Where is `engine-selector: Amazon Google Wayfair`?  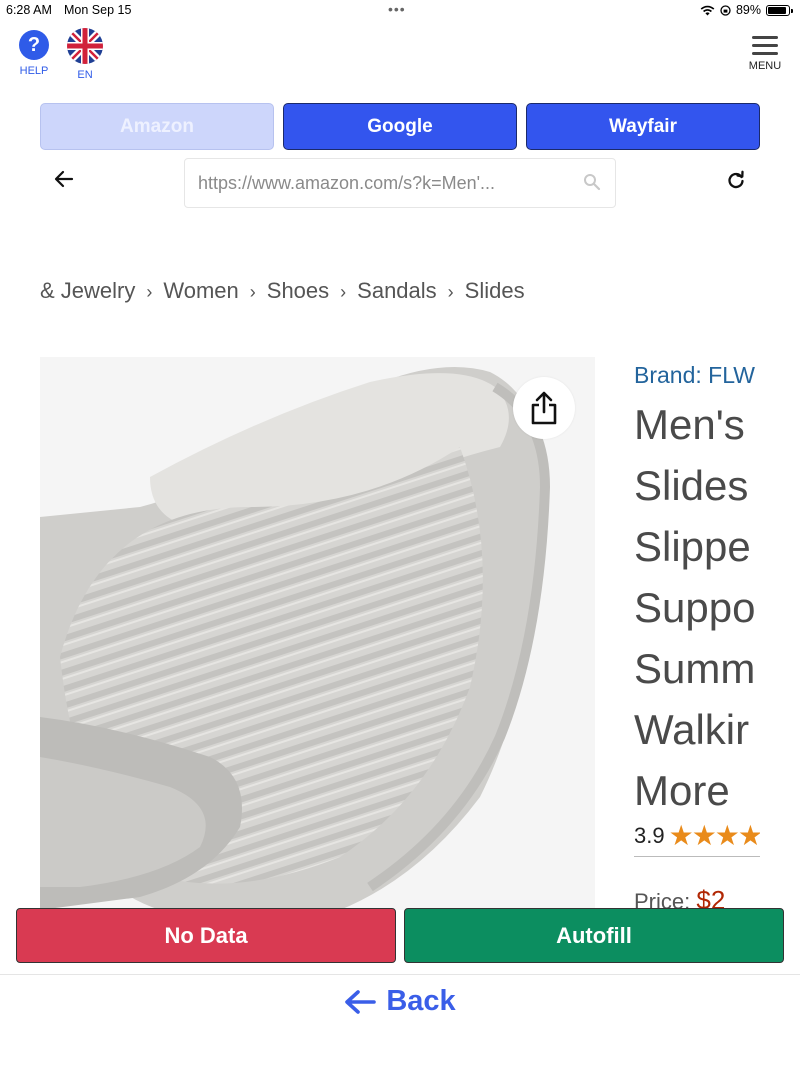
engine-selector: Amazon Google Wayfair is located at coordinates (400, 126).